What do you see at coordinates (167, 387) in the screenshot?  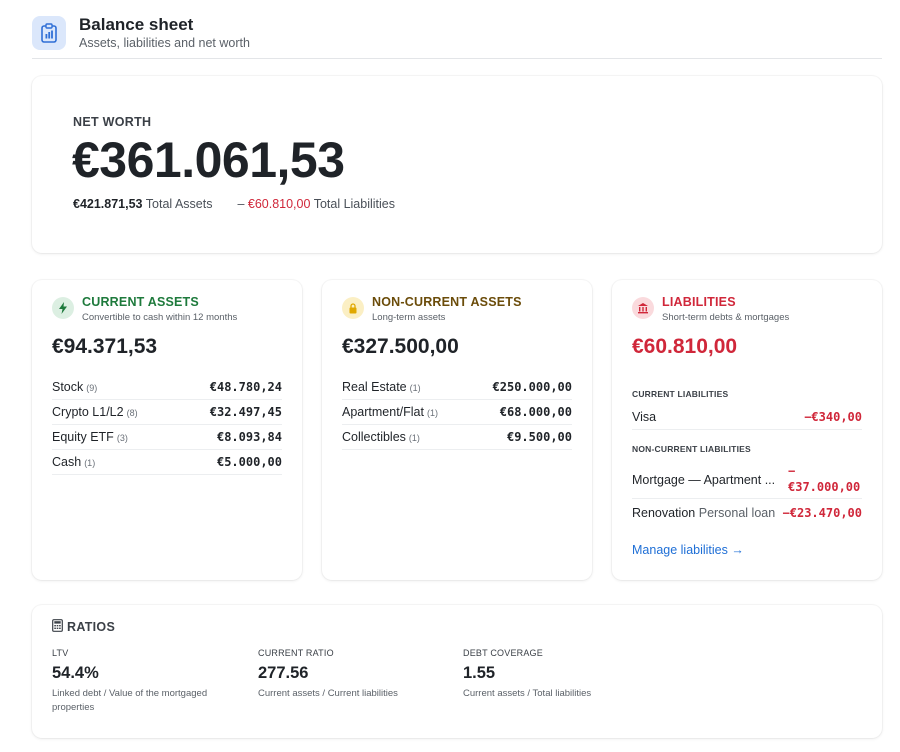 I see `list-item: Stock (9) €48.780,24` at bounding box center [167, 387].